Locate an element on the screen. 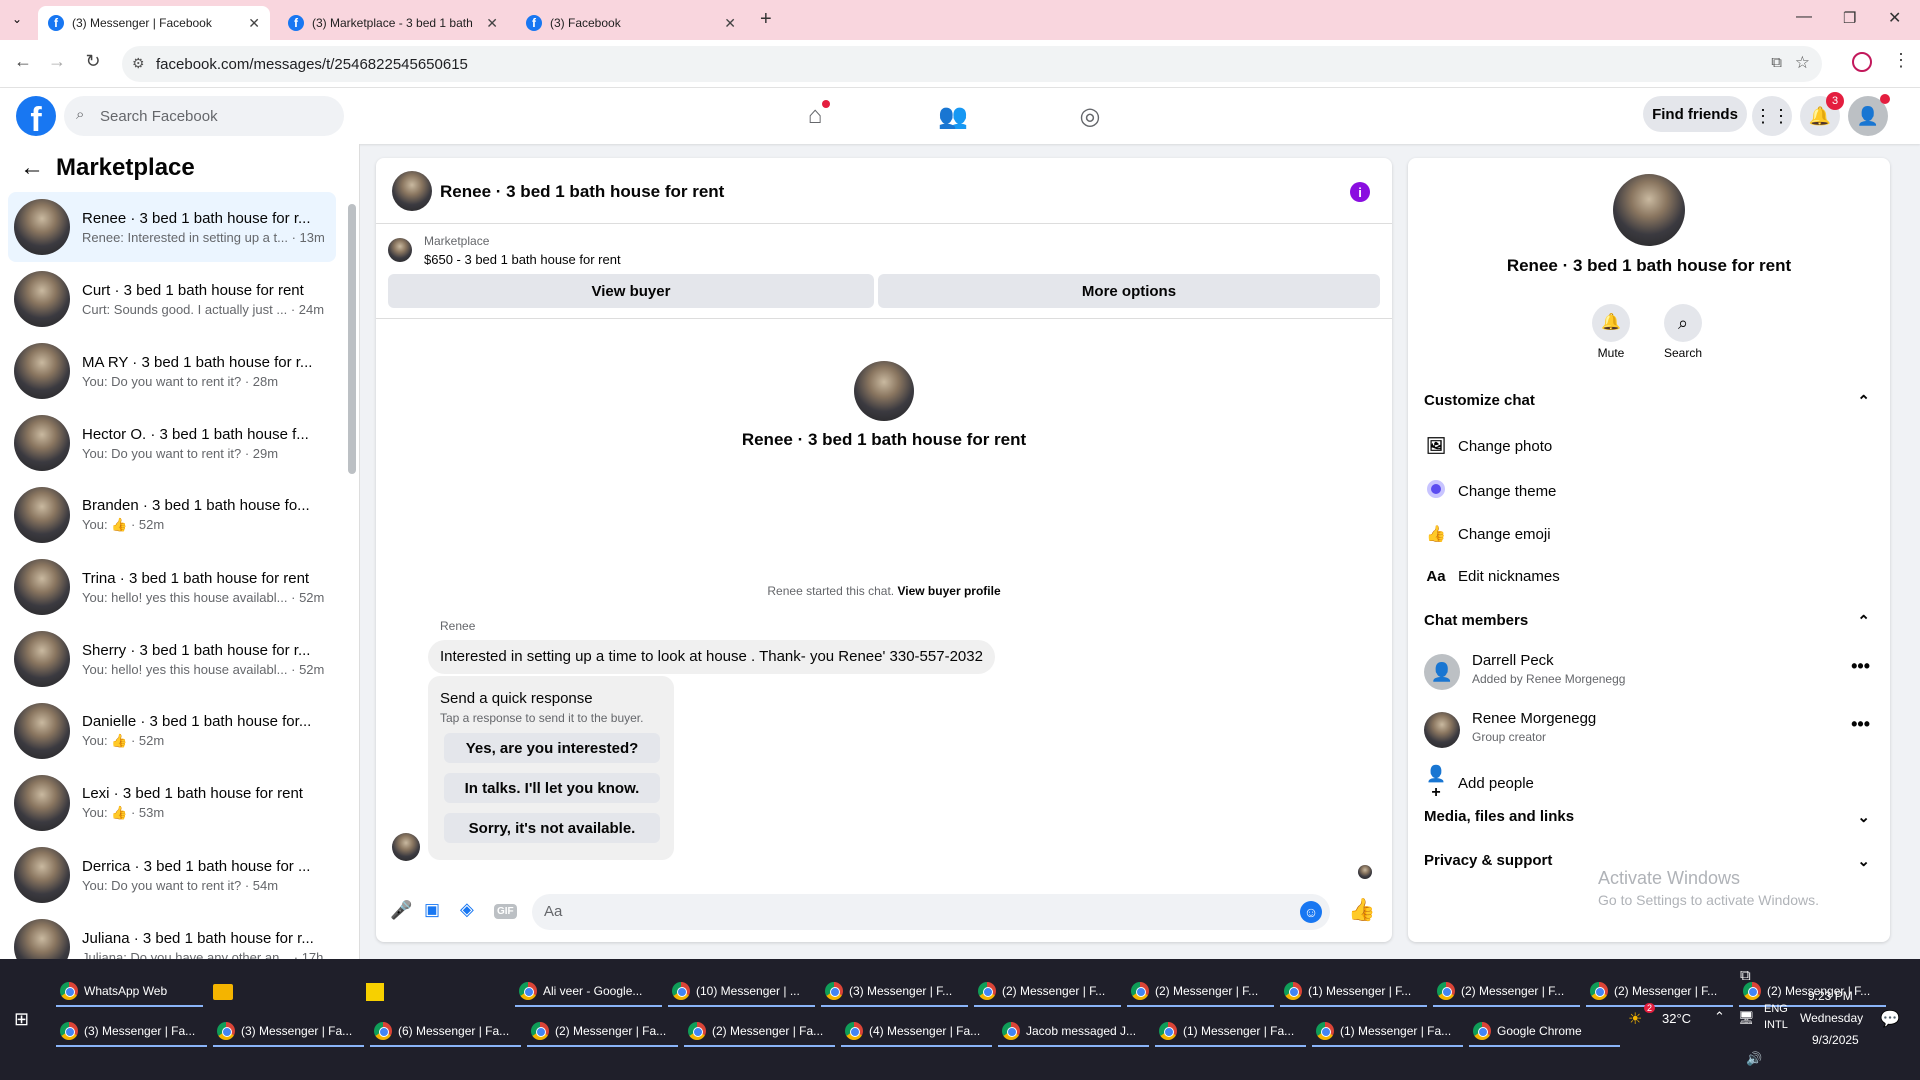  intro-avatar is located at coordinates (884, 391).